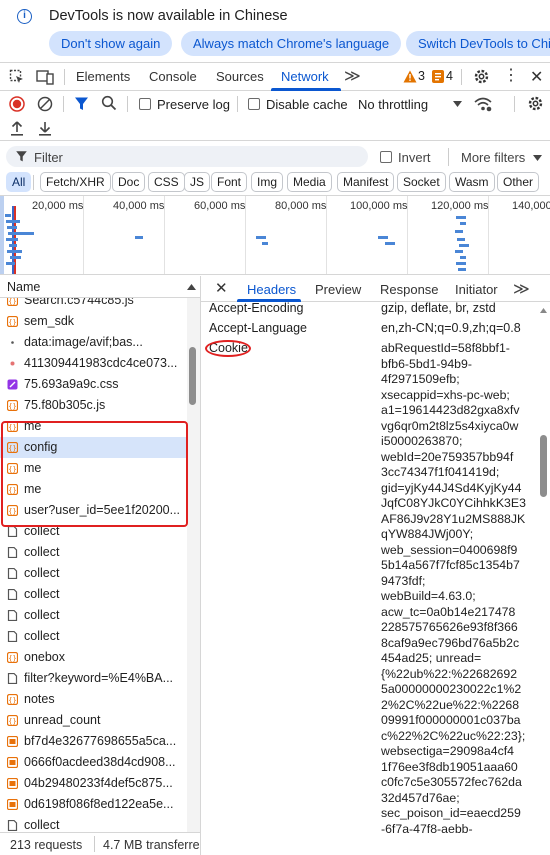 This screenshot has height=855, width=550. What do you see at coordinates (472, 182) in the screenshot?
I see `chip-wasm: Wasm` at bounding box center [472, 182].